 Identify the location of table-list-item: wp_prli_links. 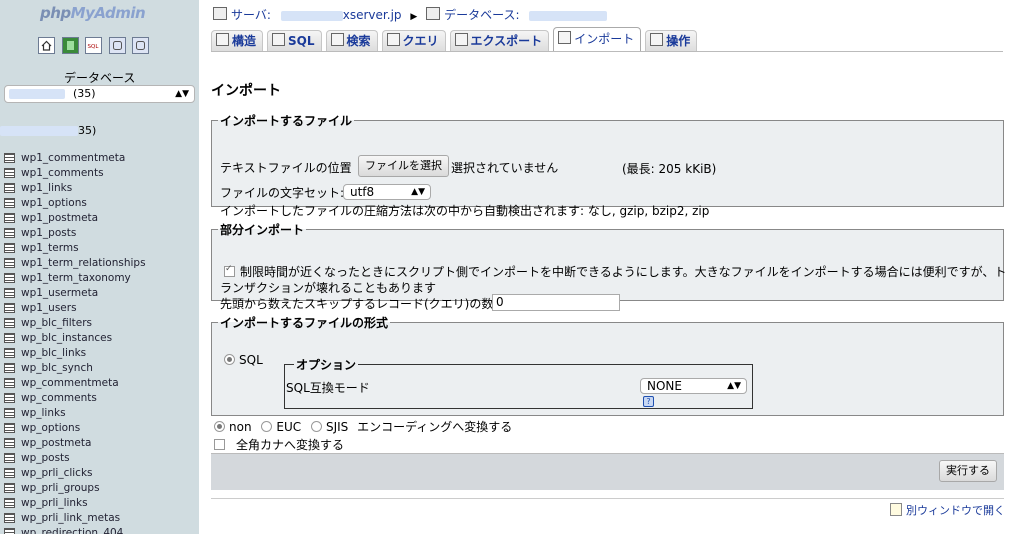
(75, 503).